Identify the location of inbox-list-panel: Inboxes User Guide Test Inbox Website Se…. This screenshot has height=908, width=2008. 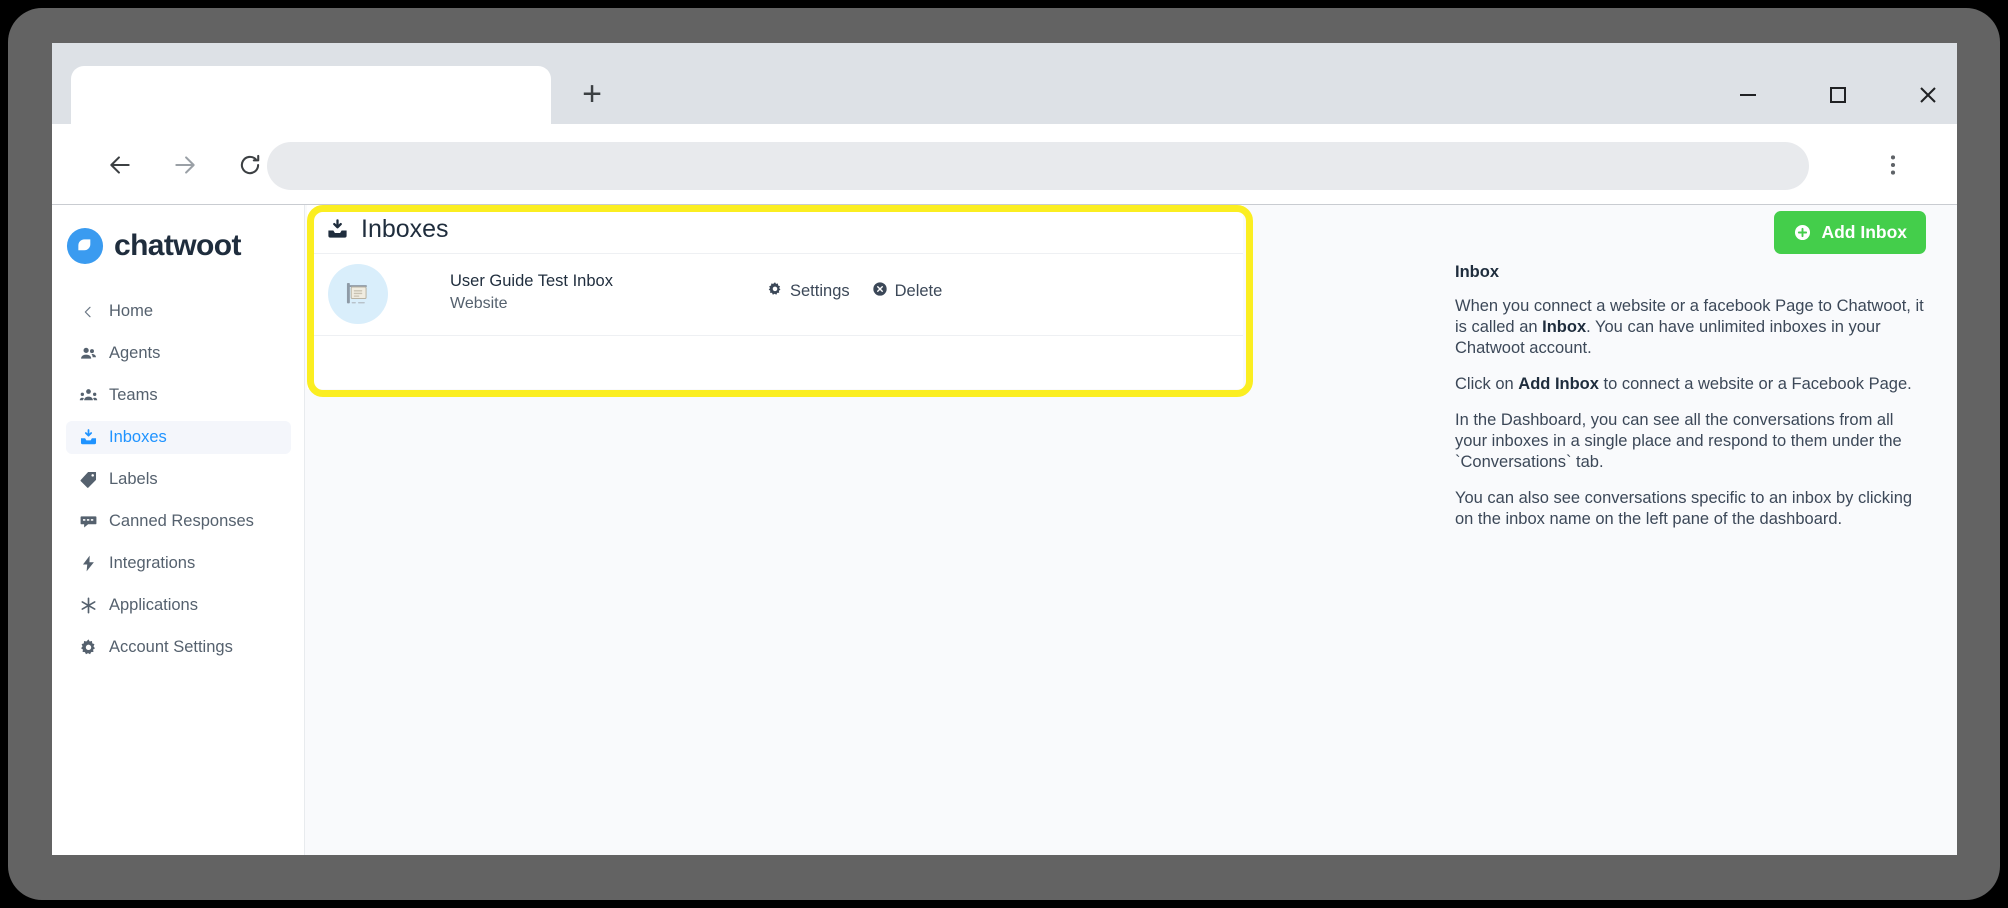
(780, 301).